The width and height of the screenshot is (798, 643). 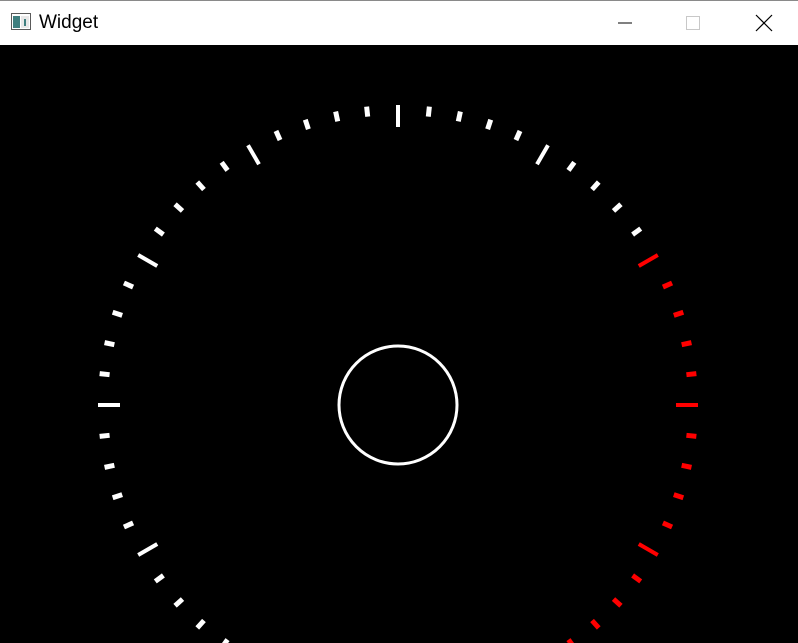 I want to click on close-icon, so click(x=764, y=23).